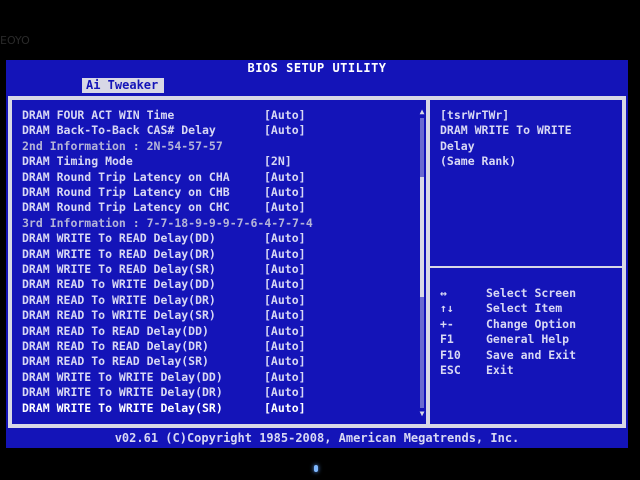 The width and height of the screenshot is (640, 480). Describe the element at coordinates (450, 354) in the screenshot. I see `key-name: F10` at that location.